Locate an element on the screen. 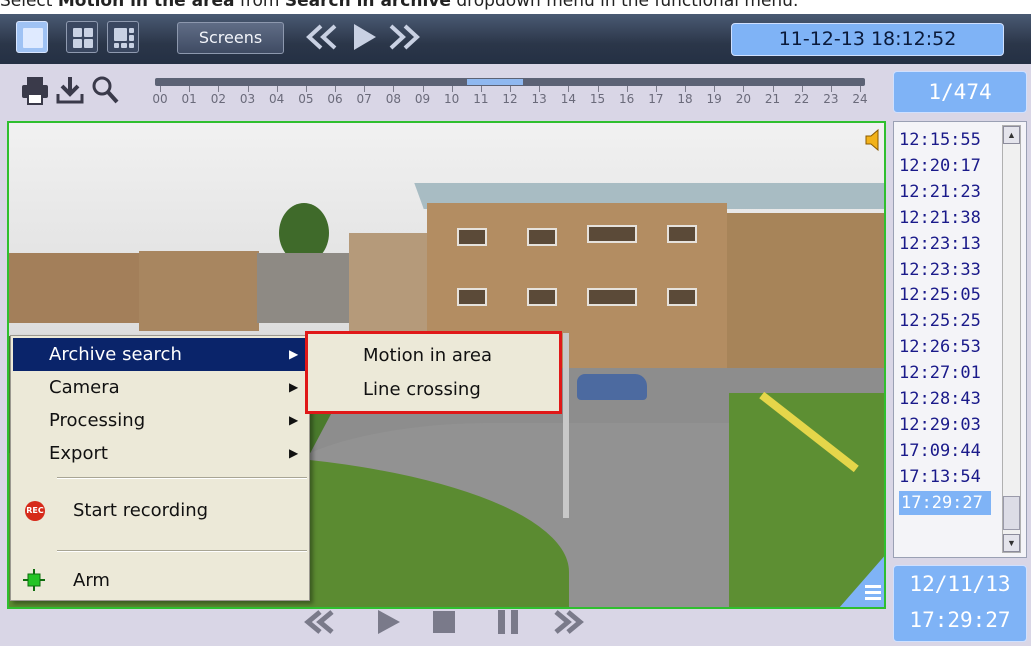  timeline-hour-label: 15 is located at coordinates (597, 99).